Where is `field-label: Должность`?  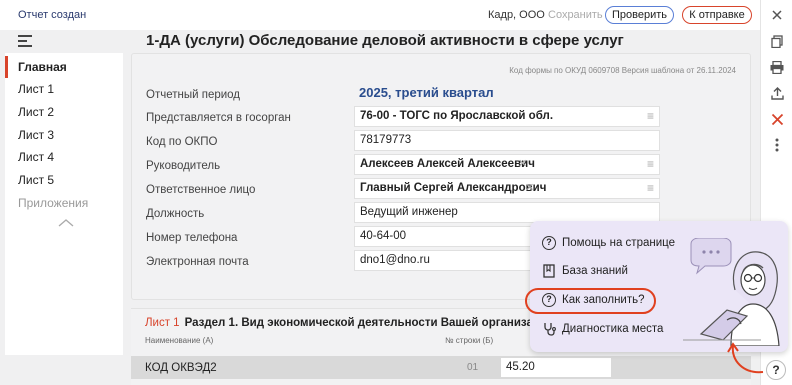 field-label: Должность is located at coordinates (175, 214).